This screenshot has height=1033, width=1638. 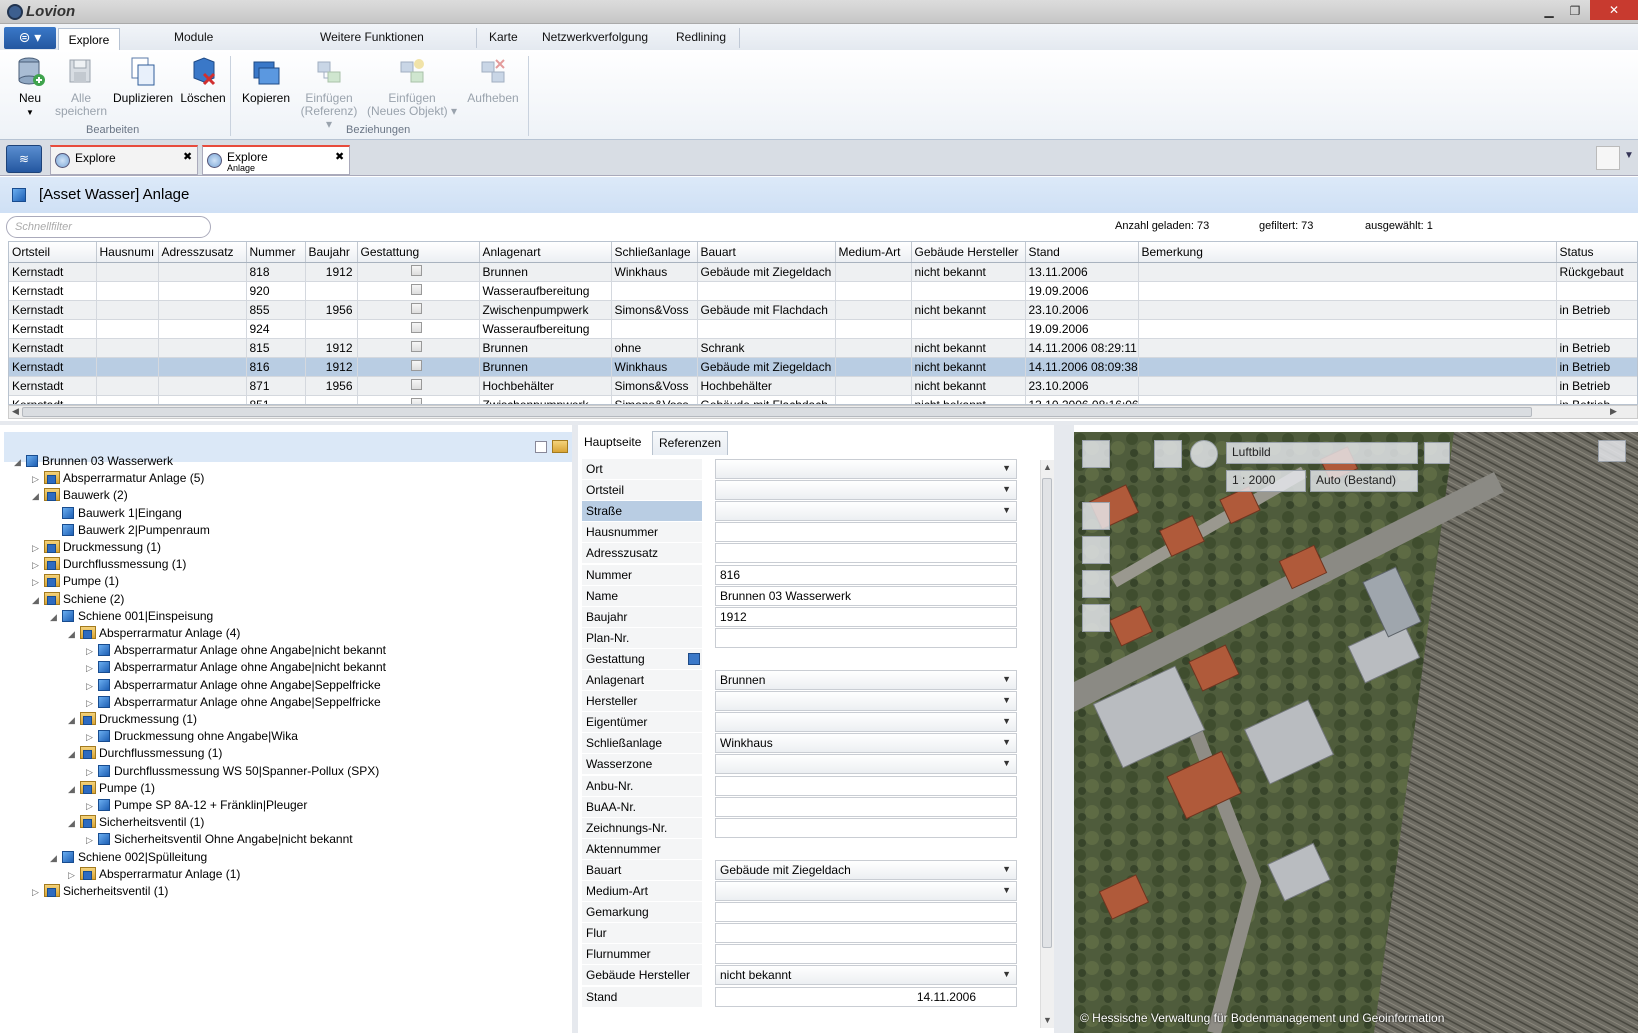 I want to click on alle-speichern-button: Alle speichern, so click(x=81, y=87).